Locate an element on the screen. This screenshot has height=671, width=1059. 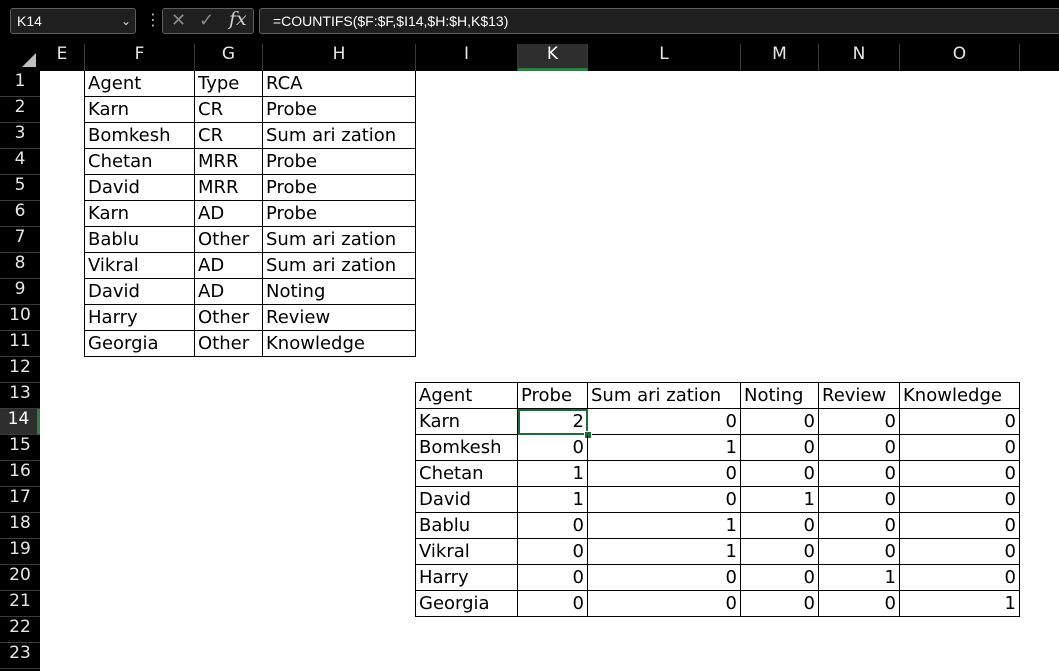
column-header-n: N is located at coordinates (859, 57).